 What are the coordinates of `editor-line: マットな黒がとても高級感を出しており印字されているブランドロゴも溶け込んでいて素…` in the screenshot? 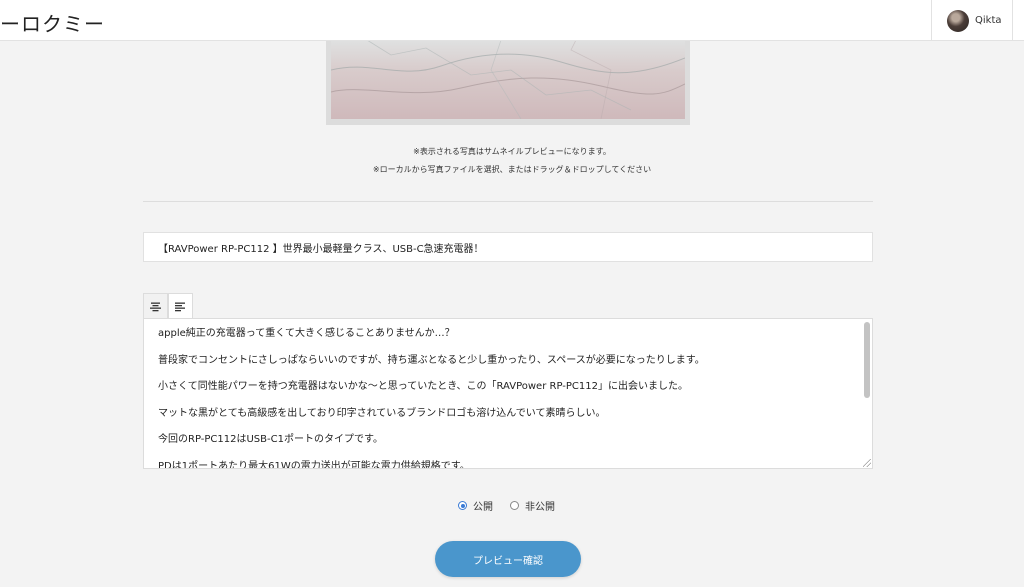 It's located at (382, 413).